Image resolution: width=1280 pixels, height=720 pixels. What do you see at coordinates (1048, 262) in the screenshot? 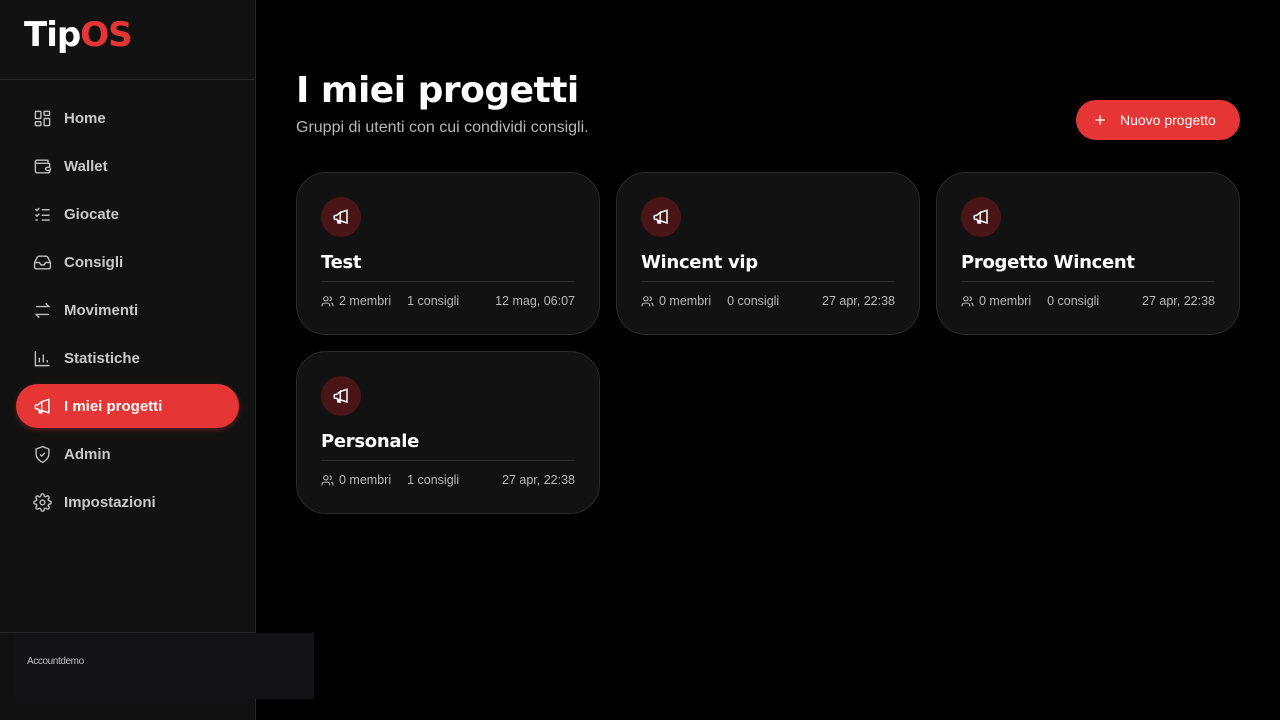
I see `project-name: Progetto Wincent` at bounding box center [1048, 262].